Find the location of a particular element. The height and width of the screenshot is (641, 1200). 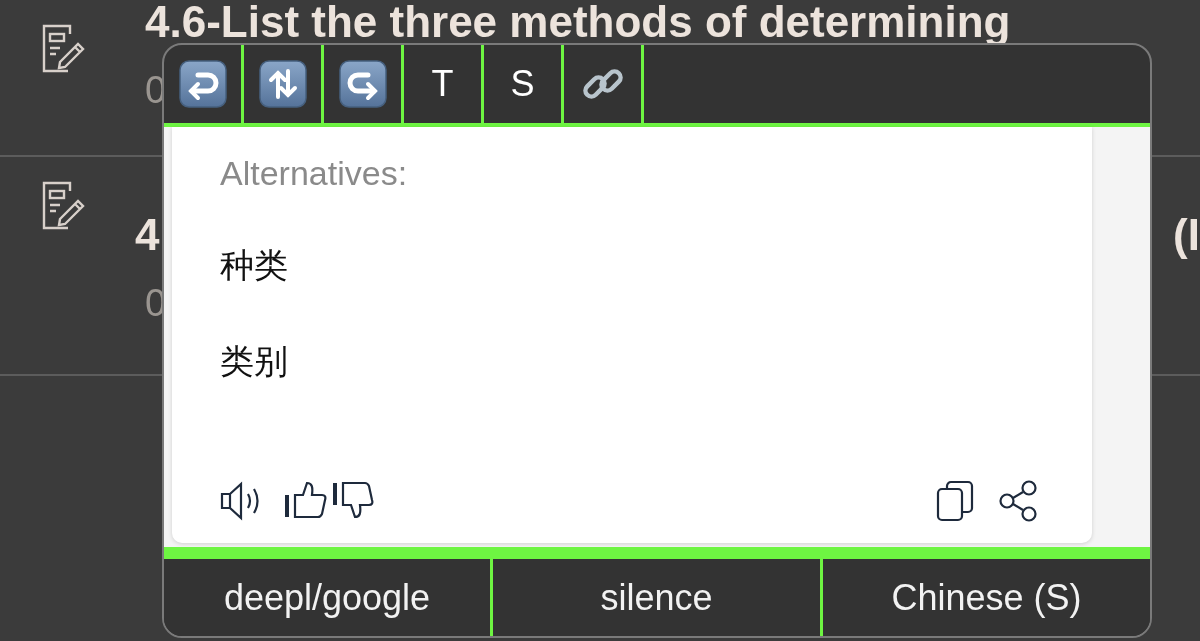

copy-icon is located at coordinates (956, 501).